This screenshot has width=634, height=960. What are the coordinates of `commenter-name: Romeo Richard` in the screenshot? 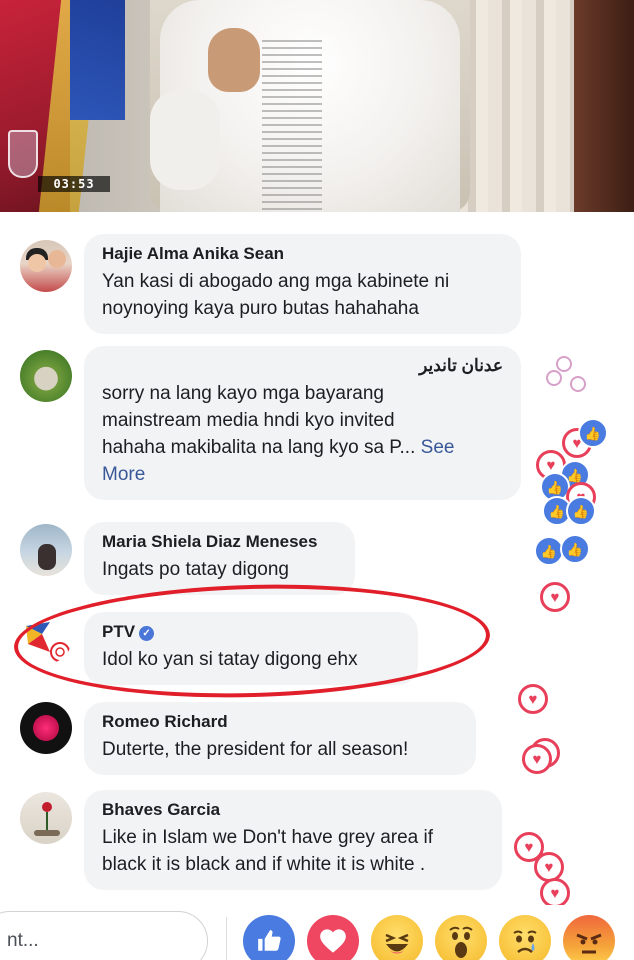 It's located at (280, 722).